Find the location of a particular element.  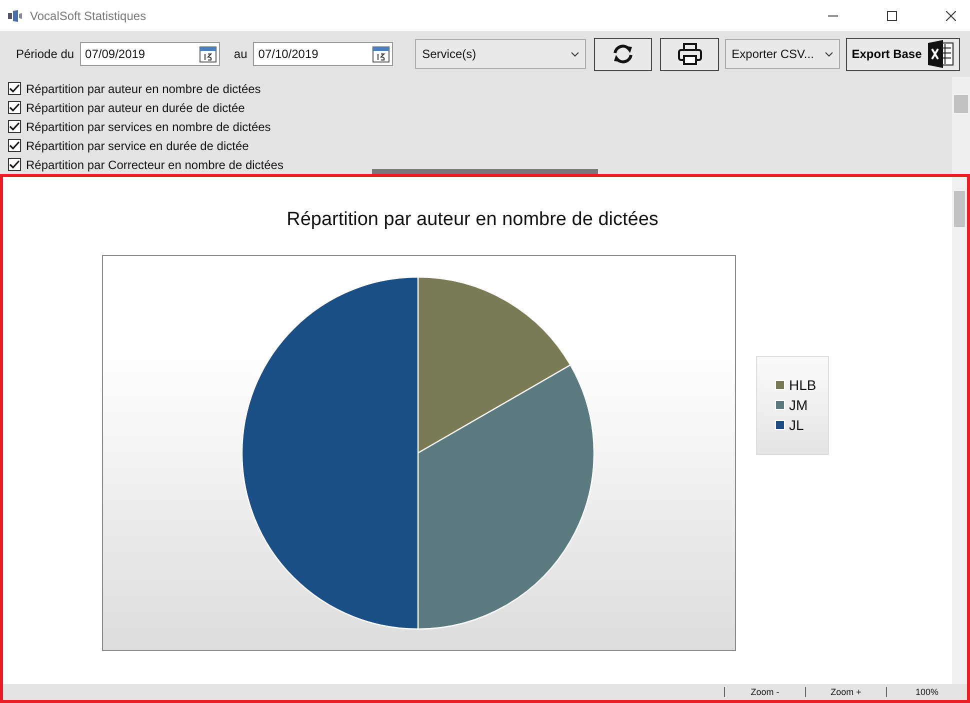

export-base-button: Export Base is located at coordinates (903, 54).